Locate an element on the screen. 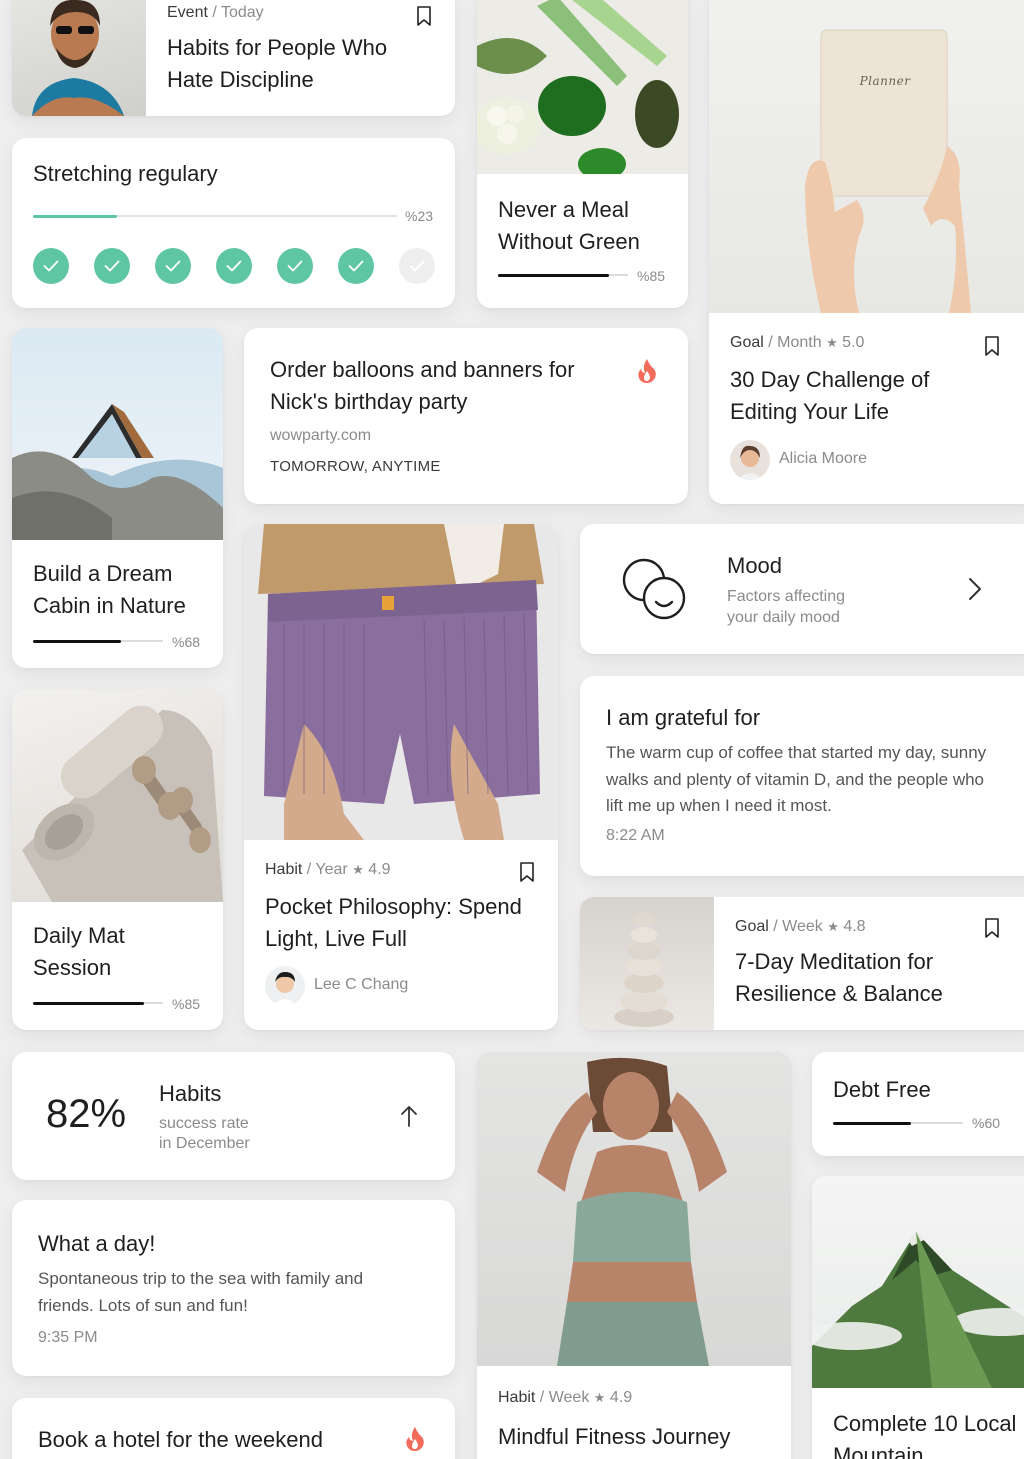  meta-type: Event is located at coordinates (187, 12).